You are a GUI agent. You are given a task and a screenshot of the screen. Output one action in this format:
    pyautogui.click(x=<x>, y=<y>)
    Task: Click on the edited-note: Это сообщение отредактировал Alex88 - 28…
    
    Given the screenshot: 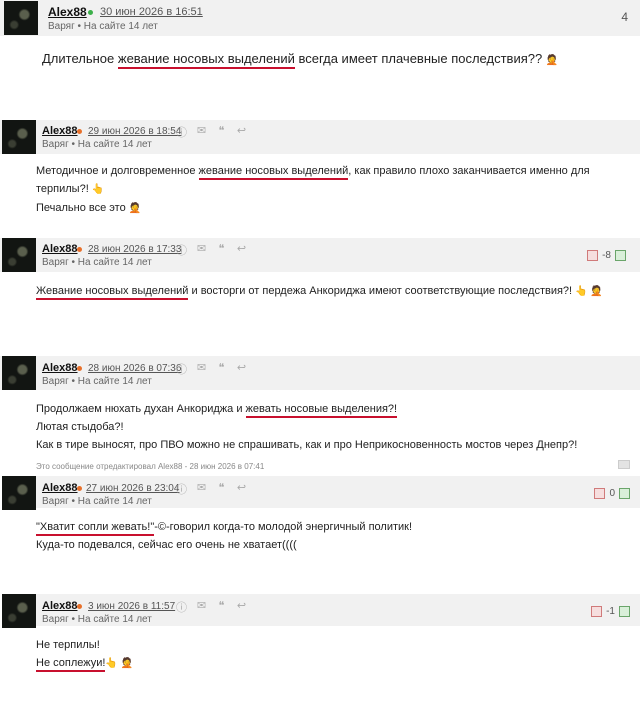 What is the action you would take?
    pyautogui.click(x=150, y=466)
    